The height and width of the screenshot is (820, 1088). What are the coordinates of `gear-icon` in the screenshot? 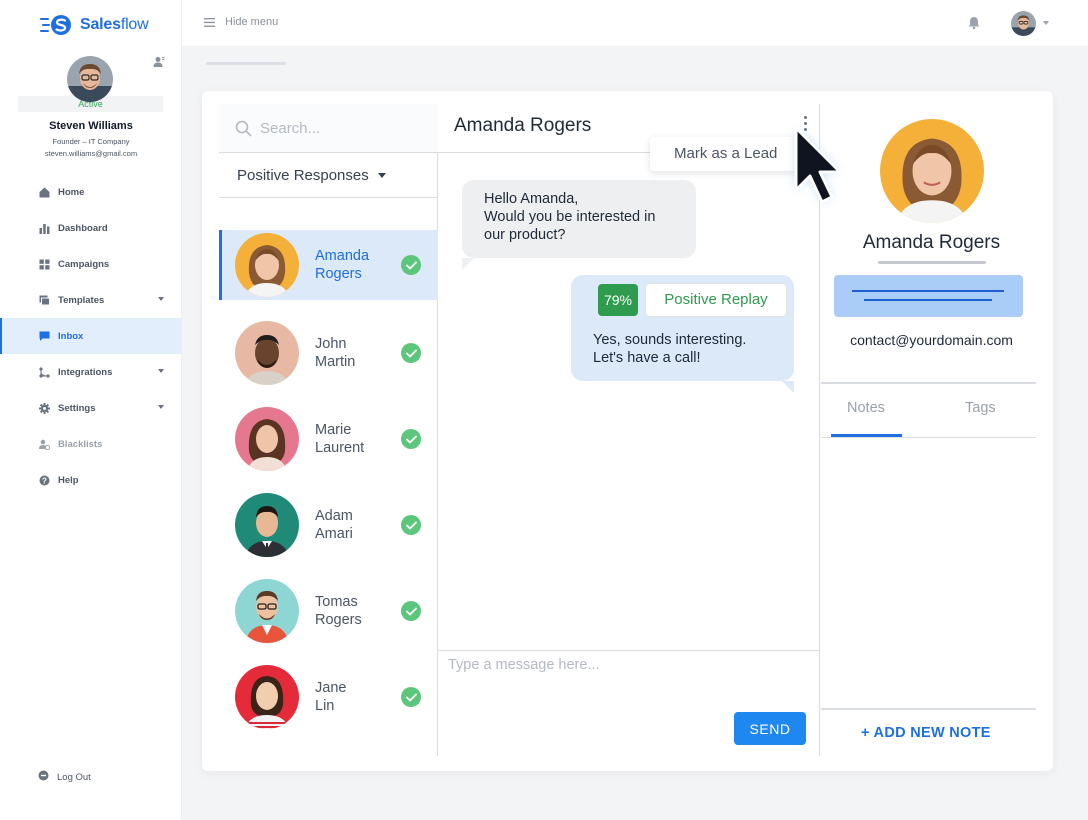 It's located at (44, 408).